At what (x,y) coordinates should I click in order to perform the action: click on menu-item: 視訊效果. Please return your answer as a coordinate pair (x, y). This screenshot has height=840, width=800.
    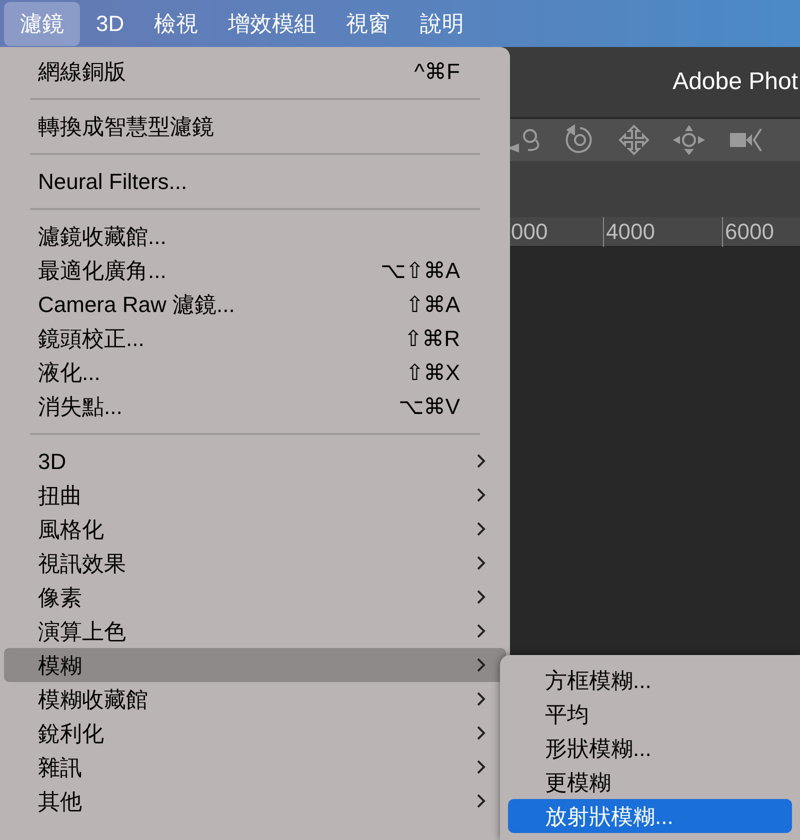
    Looking at the image, I should click on (255, 563).